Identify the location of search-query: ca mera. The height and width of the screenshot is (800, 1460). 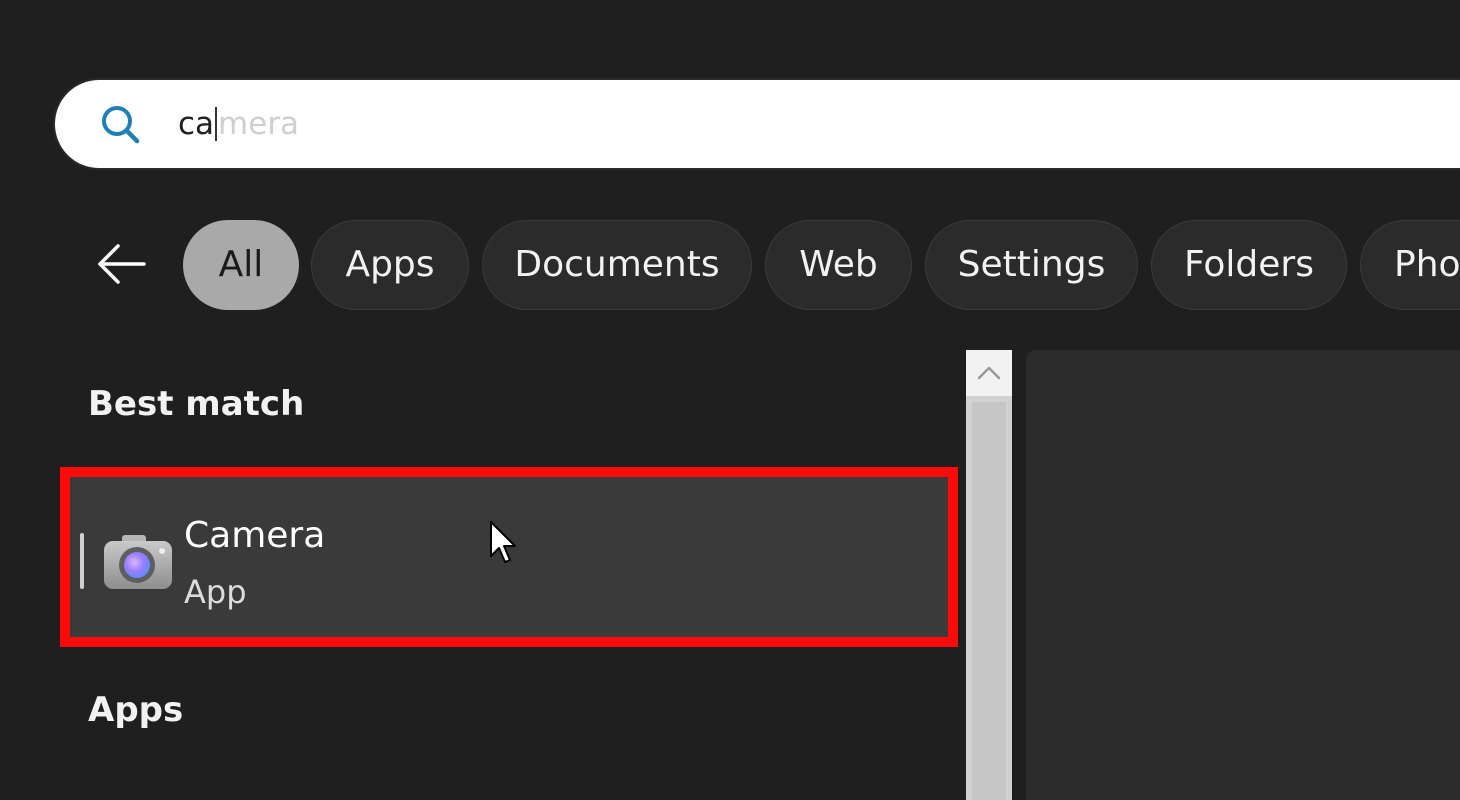
(238, 124).